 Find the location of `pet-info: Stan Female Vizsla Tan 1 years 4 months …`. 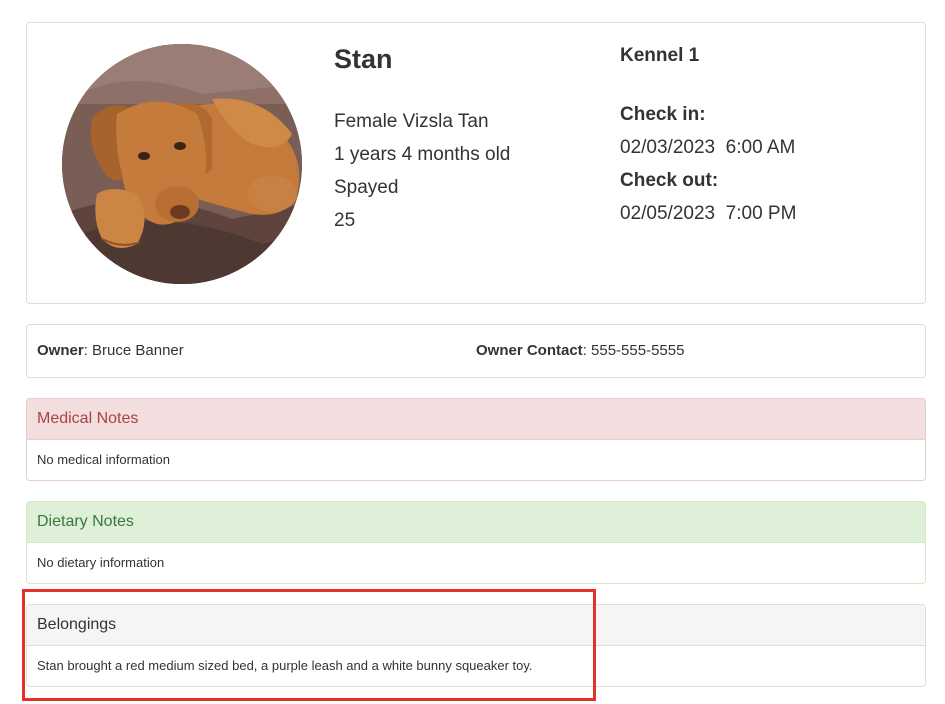

pet-info: Stan Female Vizsla Tan 1 years 4 months … is located at coordinates (469, 140).